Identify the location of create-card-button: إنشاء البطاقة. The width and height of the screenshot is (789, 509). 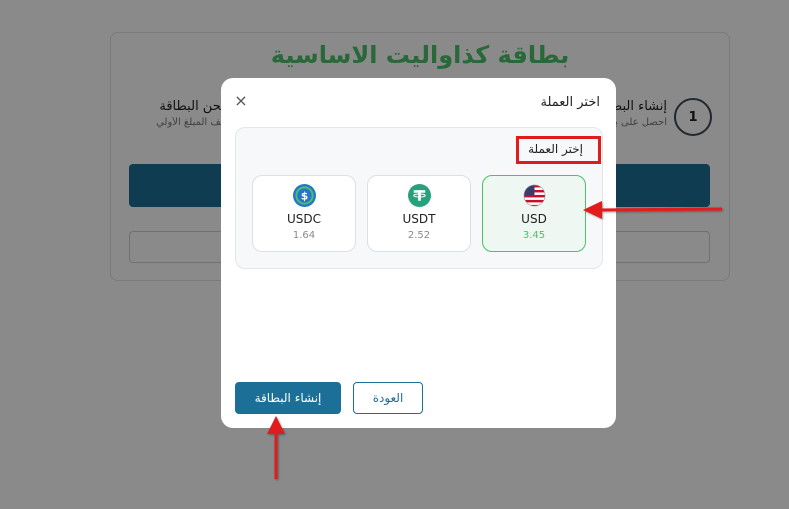
(288, 398).